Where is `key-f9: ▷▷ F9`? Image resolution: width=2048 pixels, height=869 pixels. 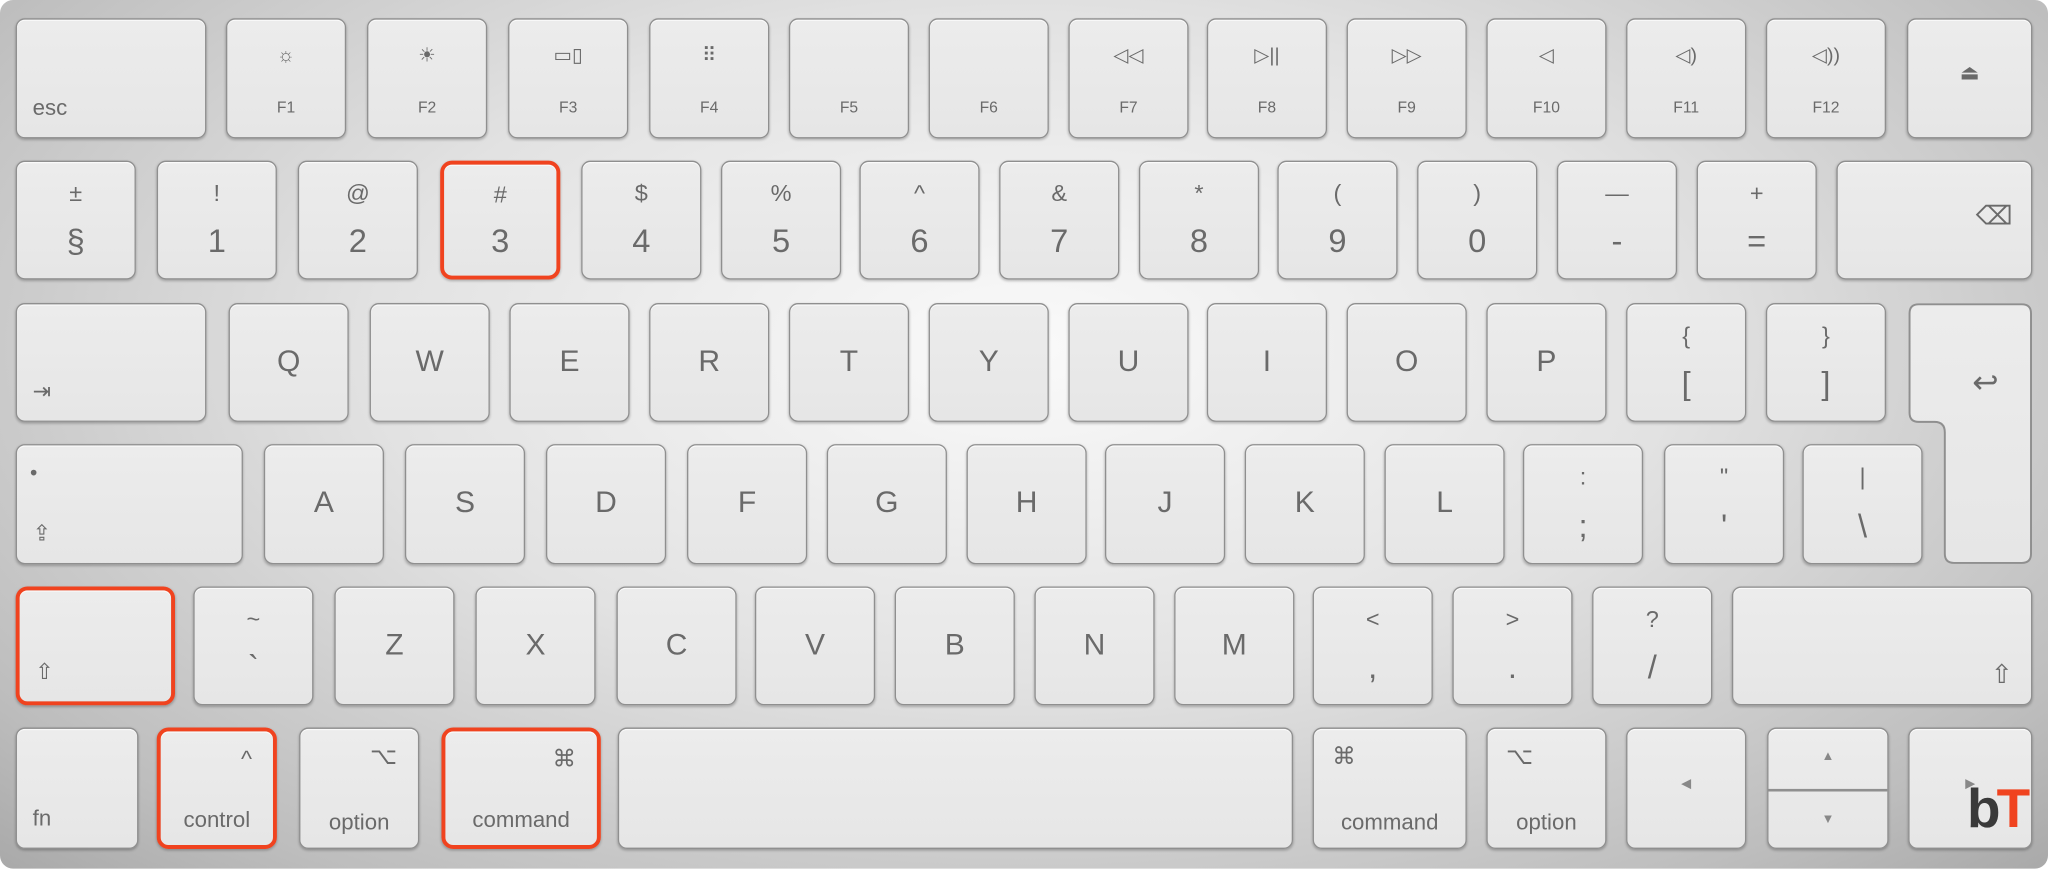
key-f9: ▷▷ F9 is located at coordinates (1406, 78).